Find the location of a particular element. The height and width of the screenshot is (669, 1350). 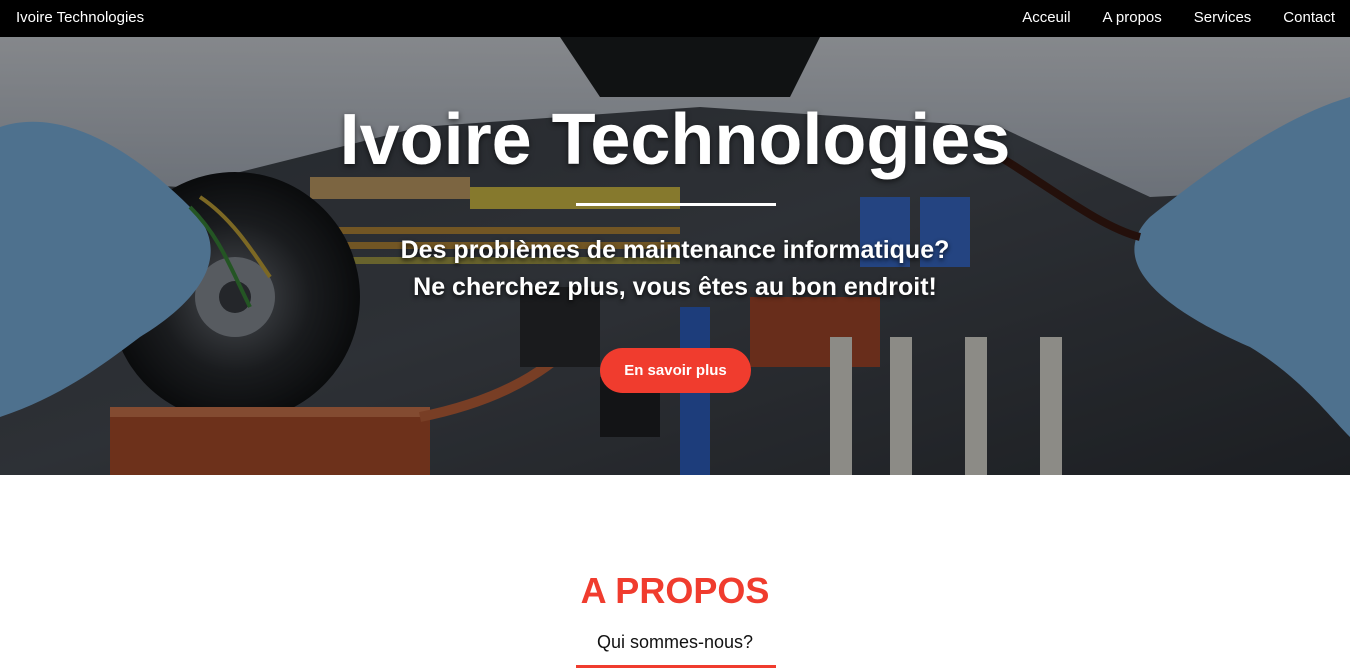

hero-title: Ivoire Technologies is located at coordinates (675, 140).